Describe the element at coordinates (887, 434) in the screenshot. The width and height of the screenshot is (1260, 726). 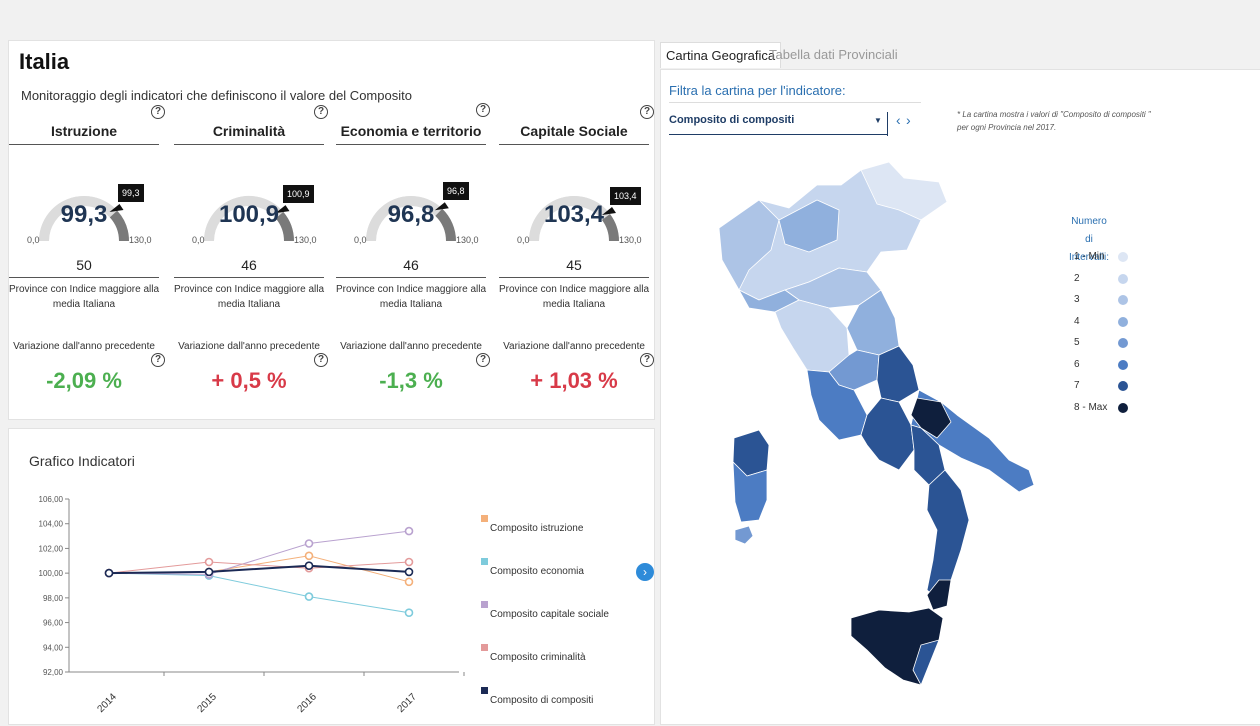
I see `map-region-campania` at that location.